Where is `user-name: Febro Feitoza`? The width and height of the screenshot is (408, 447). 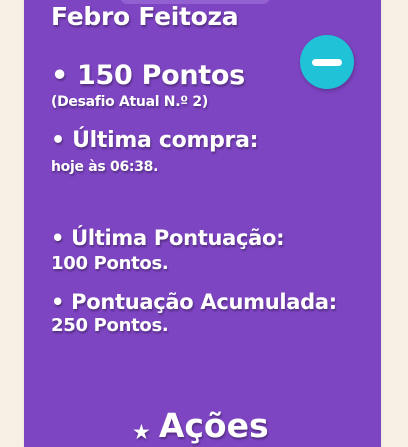
user-name: Febro Feitoza is located at coordinates (145, 16).